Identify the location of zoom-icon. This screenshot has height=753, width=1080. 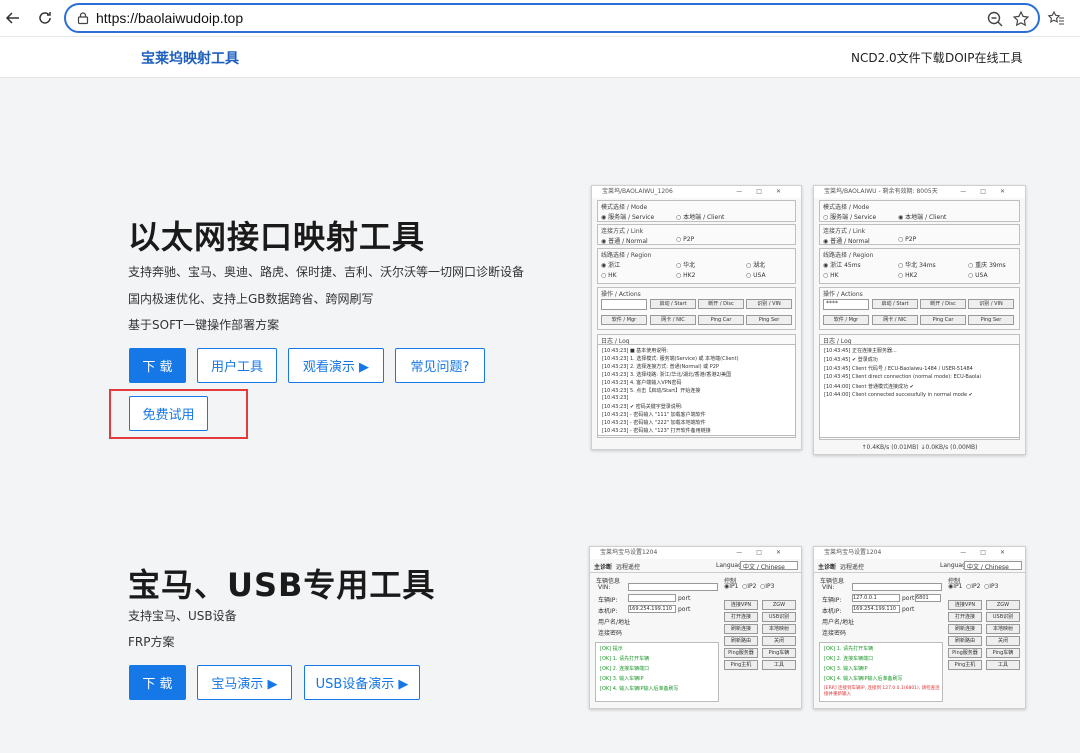
(995, 19).